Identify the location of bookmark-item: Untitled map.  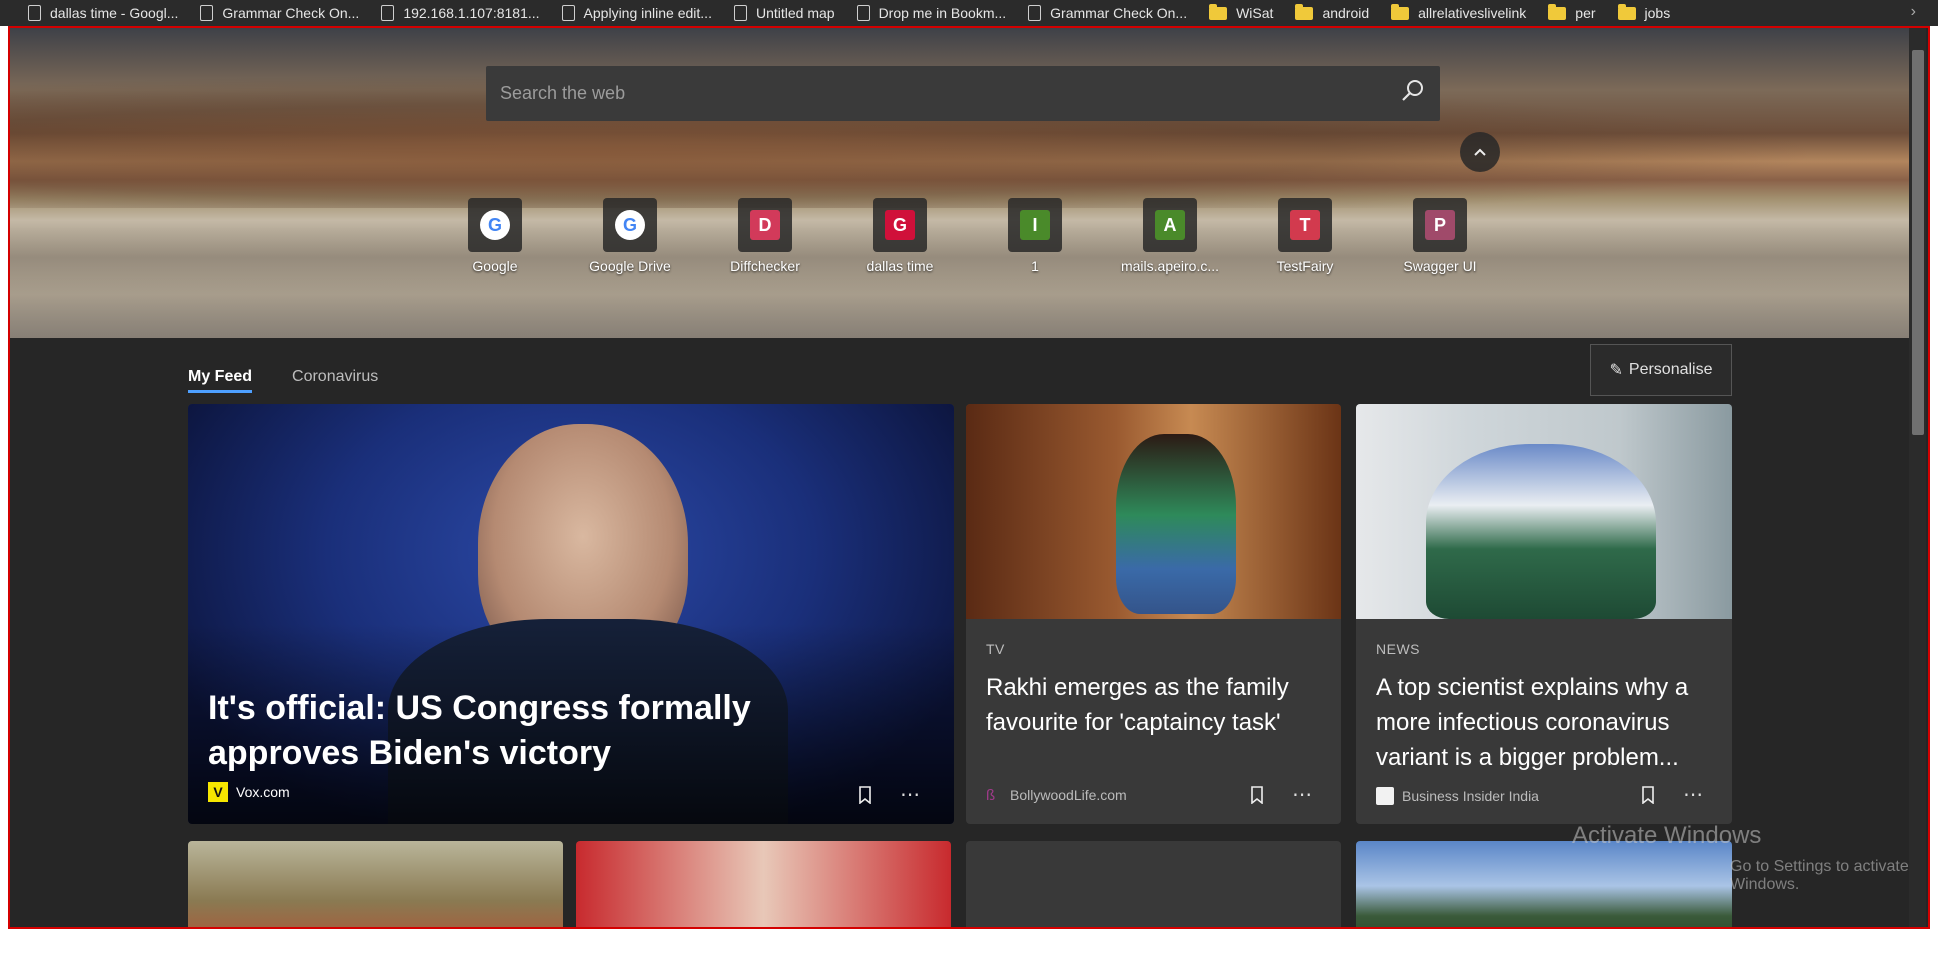
(784, 13).